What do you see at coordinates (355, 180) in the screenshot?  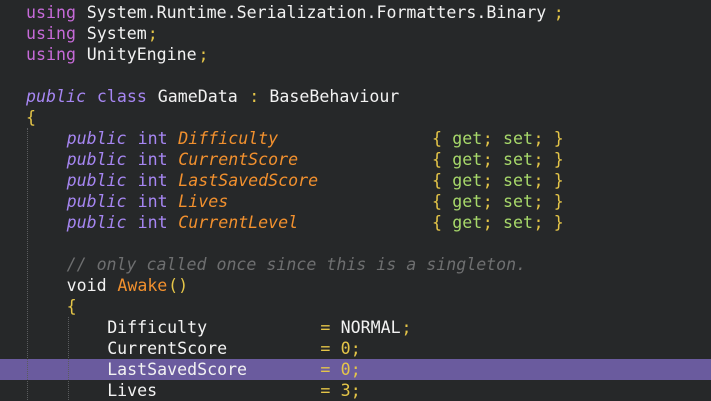 I see `code-line: public int LastSavedScore{get; set;}` at bounding box center [355, 180].